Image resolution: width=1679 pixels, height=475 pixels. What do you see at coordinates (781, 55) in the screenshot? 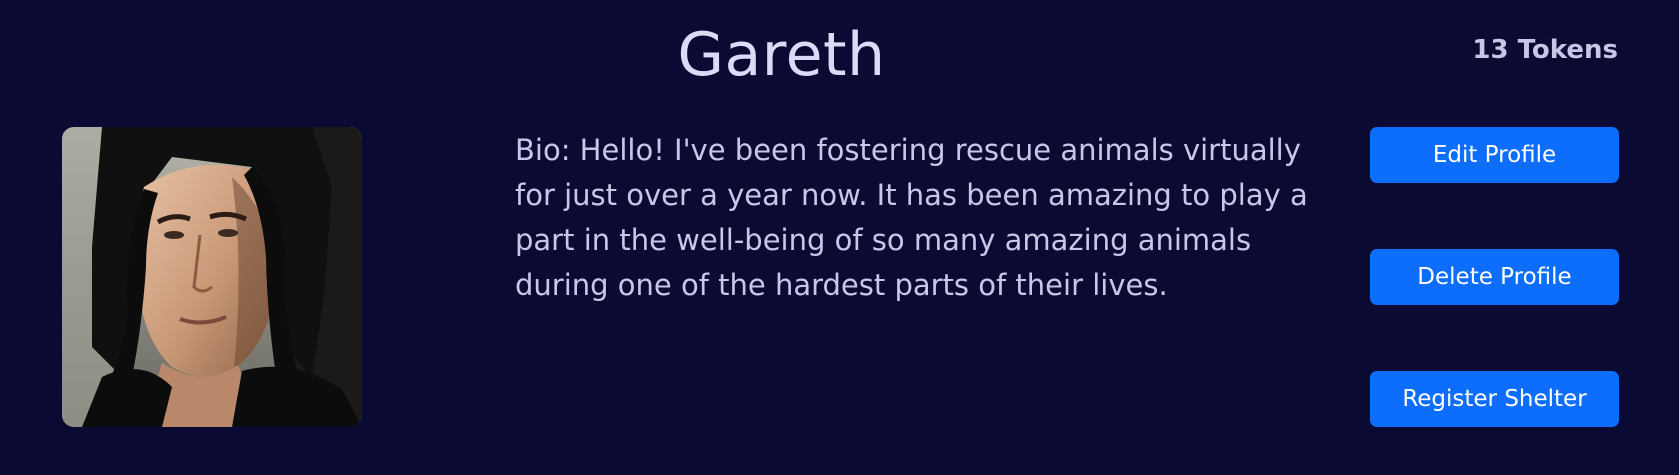
I see `profile-name: Gareth` at bounding box center [781, 55].